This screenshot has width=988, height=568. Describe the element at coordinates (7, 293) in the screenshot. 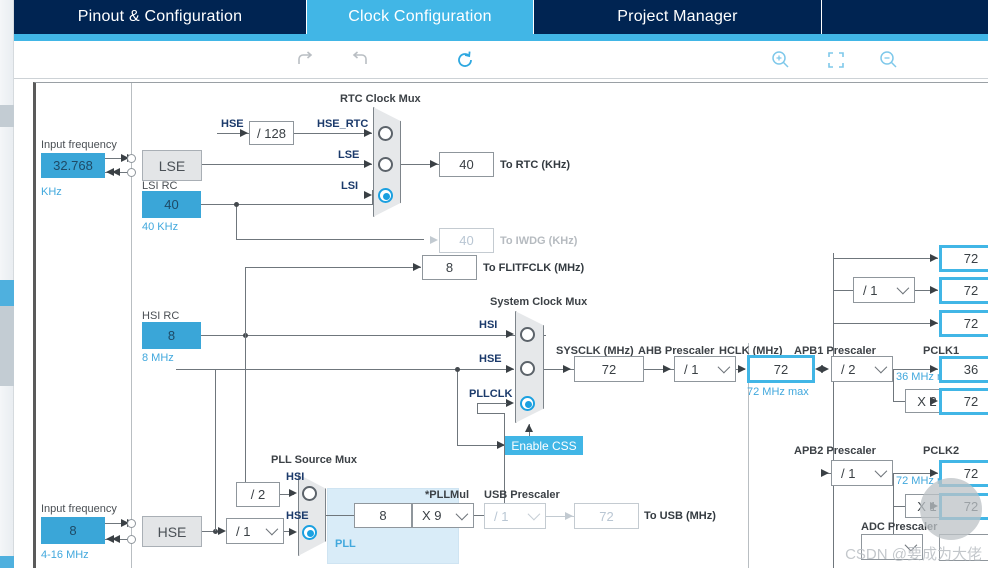

I see `strip-segment-active` at that location.